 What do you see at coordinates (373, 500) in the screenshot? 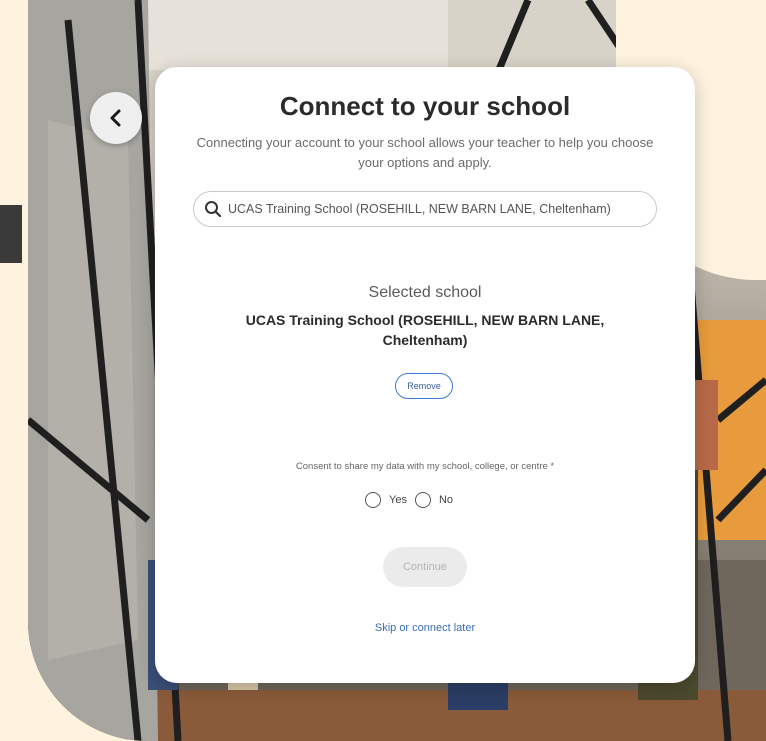
I see `consent-yes-radio` at bounding box center [373, 500].